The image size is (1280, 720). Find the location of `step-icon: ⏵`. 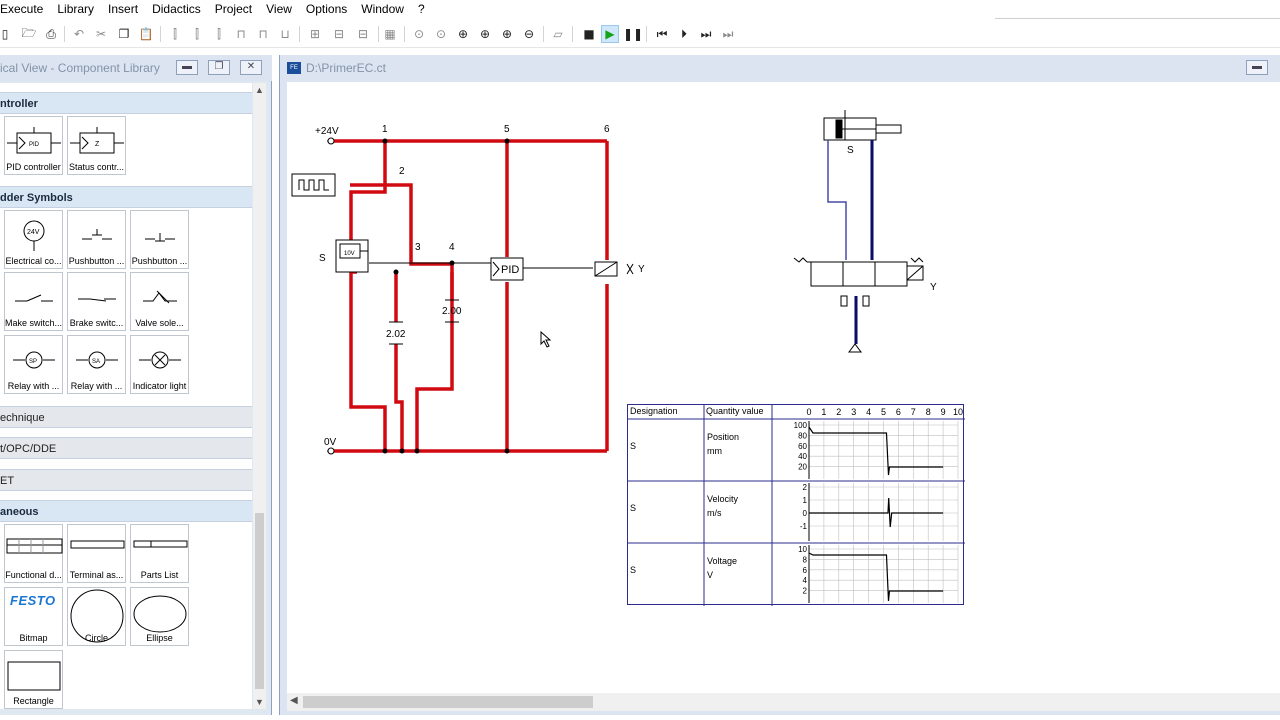

step-icon: ⏵ is located at coordinates (684, 34).